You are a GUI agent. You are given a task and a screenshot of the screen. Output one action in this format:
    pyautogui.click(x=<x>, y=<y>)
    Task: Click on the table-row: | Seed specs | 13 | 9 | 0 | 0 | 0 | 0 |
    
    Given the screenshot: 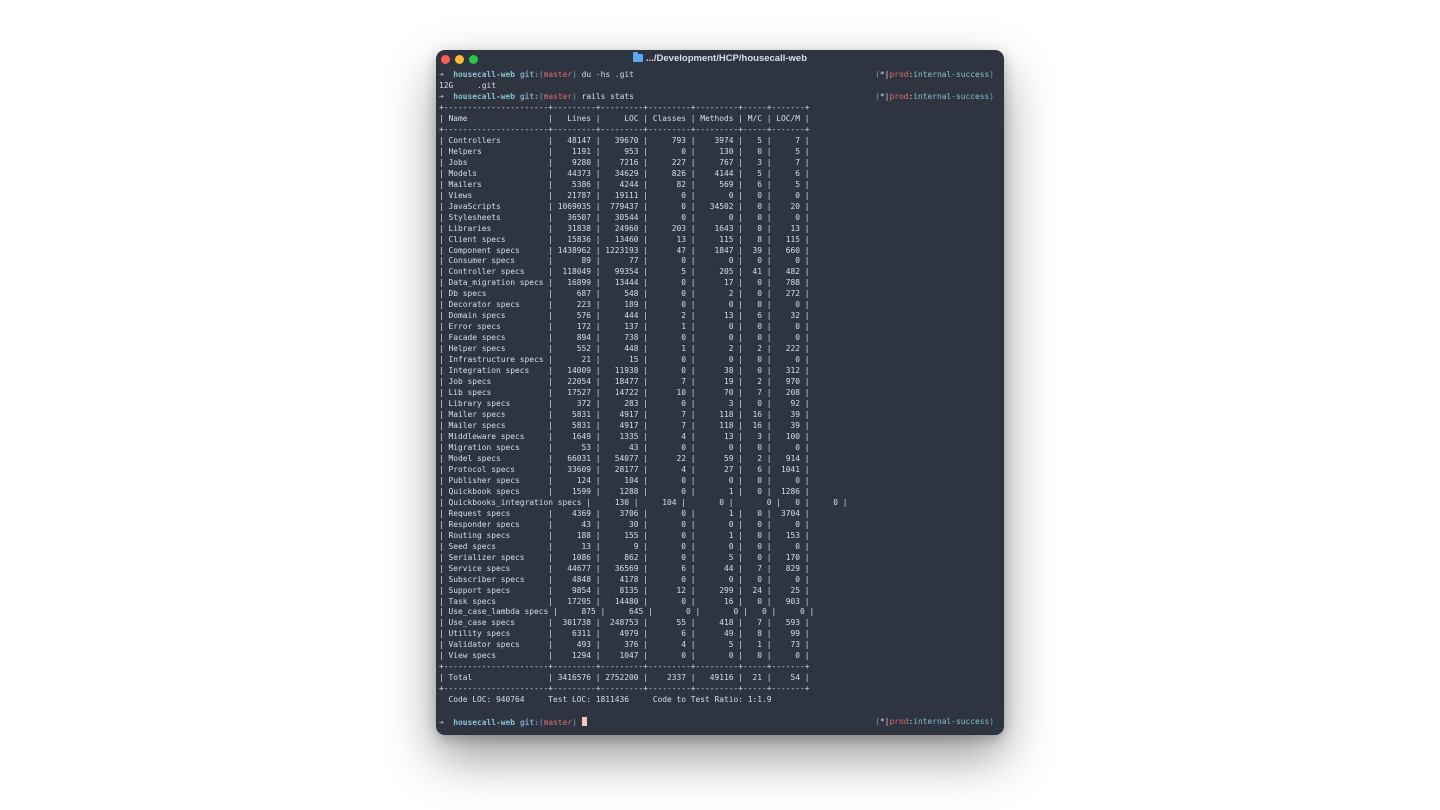 What is the action you would take?
    pyautogui.click(x=624, y=546)
    